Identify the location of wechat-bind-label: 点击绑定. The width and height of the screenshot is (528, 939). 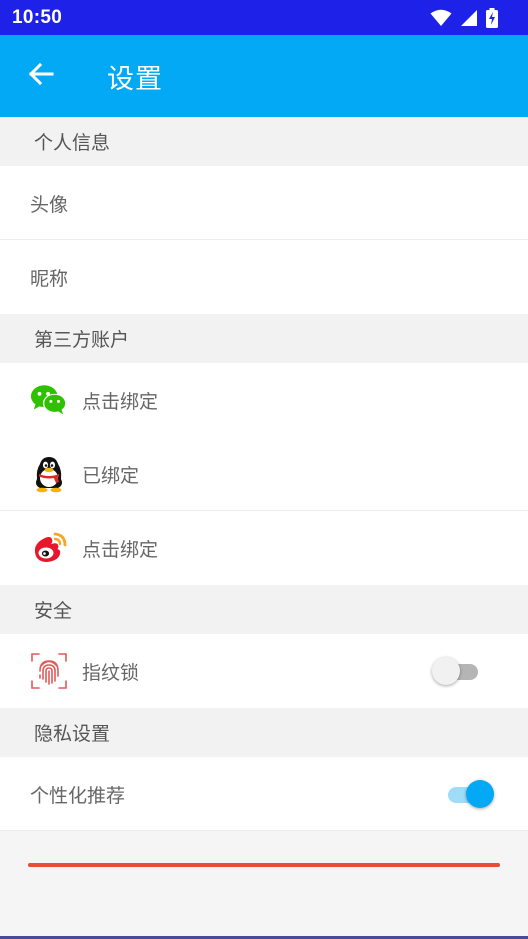
(120, 401).